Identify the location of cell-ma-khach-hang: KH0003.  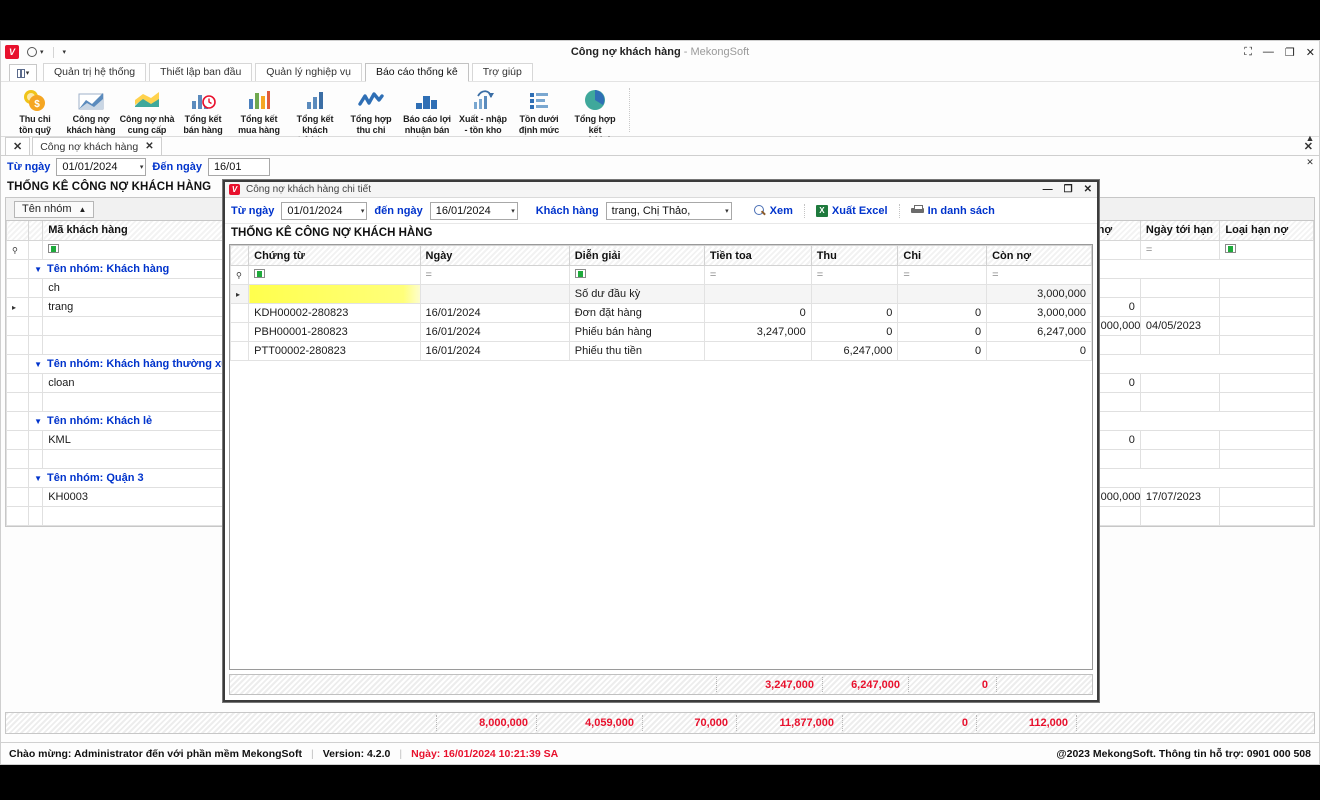
(138, 496).